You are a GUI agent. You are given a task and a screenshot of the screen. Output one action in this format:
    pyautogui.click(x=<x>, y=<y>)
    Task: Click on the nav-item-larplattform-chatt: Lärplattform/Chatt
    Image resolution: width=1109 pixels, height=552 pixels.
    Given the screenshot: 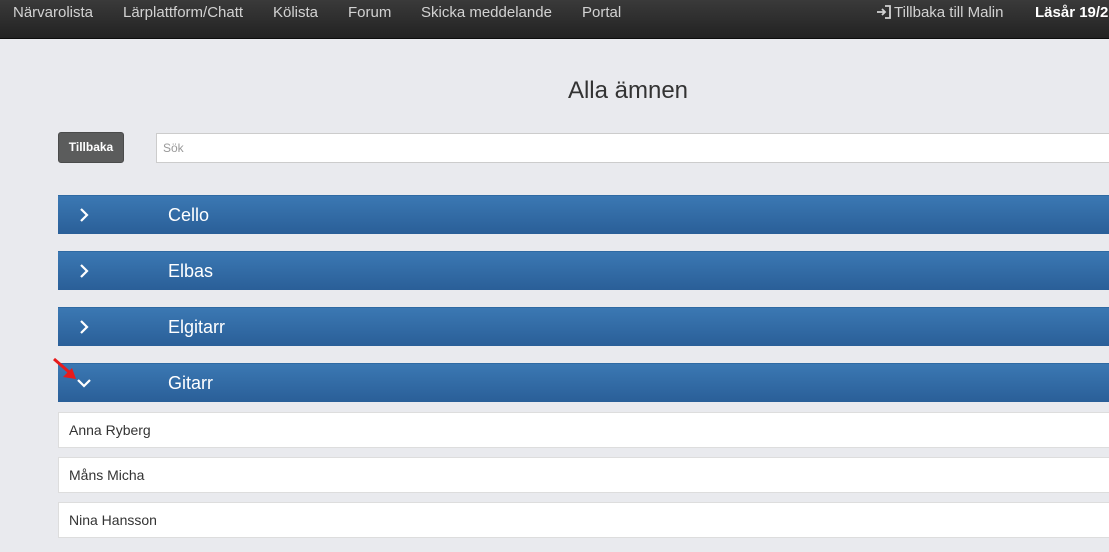 What is the action you would take?
    pyautogui.click(x=183, y=12)
    